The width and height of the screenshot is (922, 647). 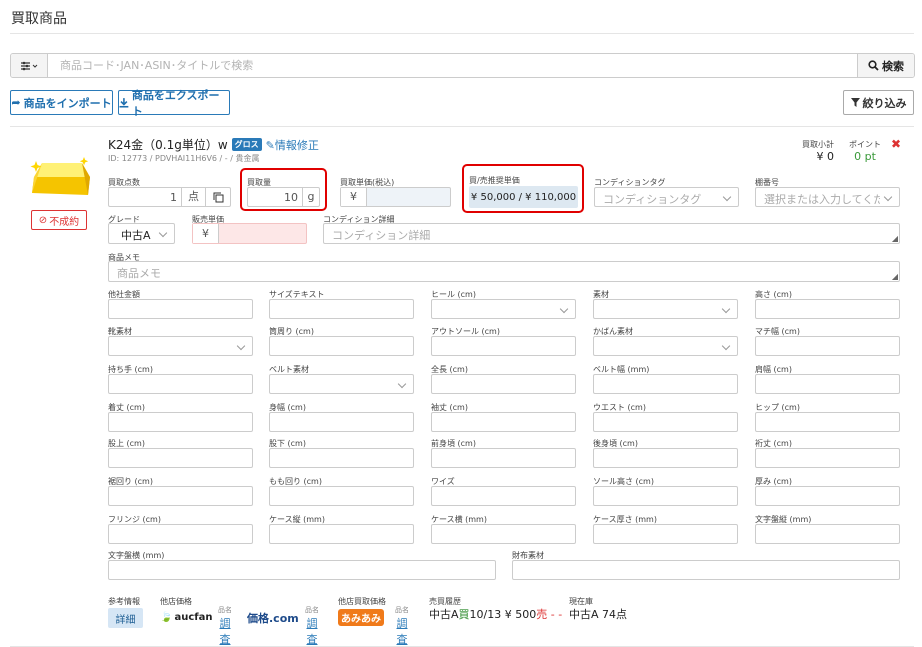 I want to click on kakaku-search-link: 調査, so click(x=312, y=631).